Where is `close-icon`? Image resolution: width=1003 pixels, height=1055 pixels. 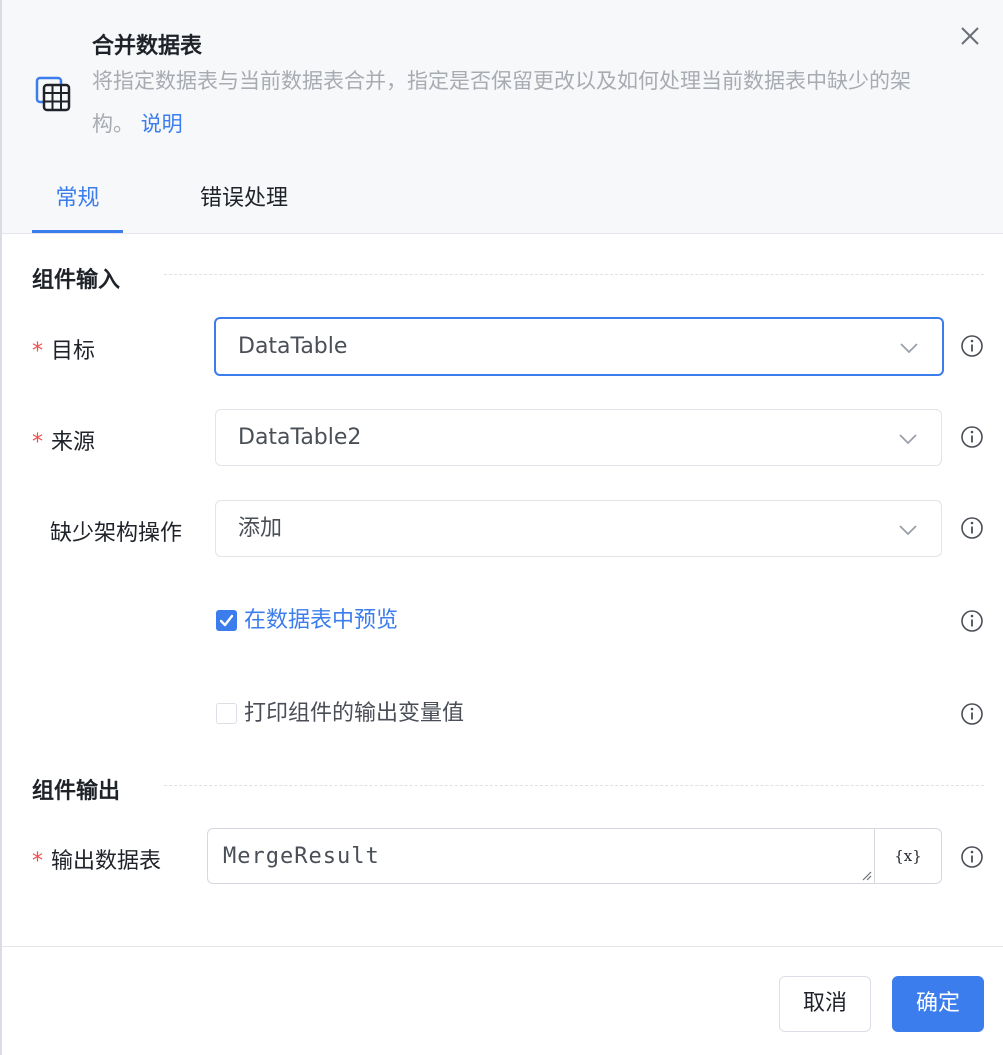 close-icon is located at coordinates (970, 36).